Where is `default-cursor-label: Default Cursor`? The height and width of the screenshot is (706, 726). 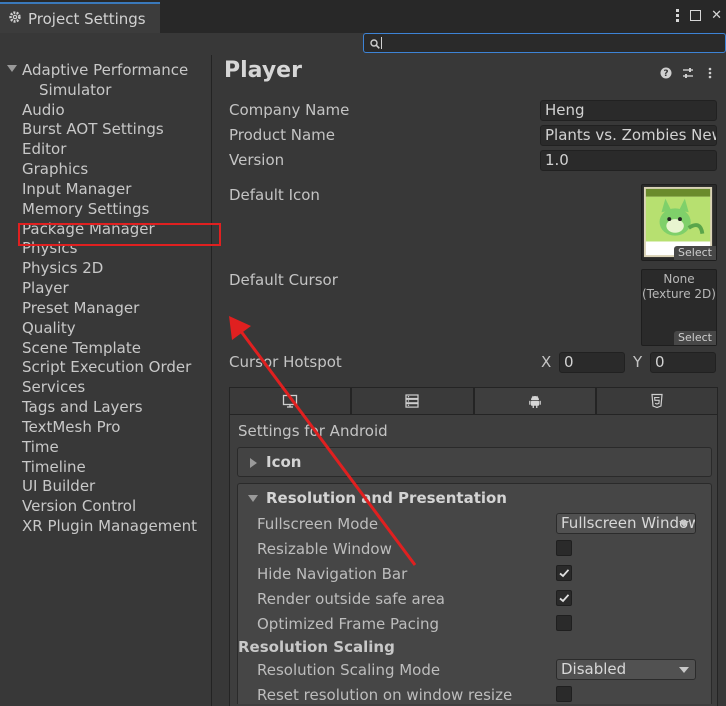
default-cursor-label: Default Cursor is located at coordinates (283, 280).